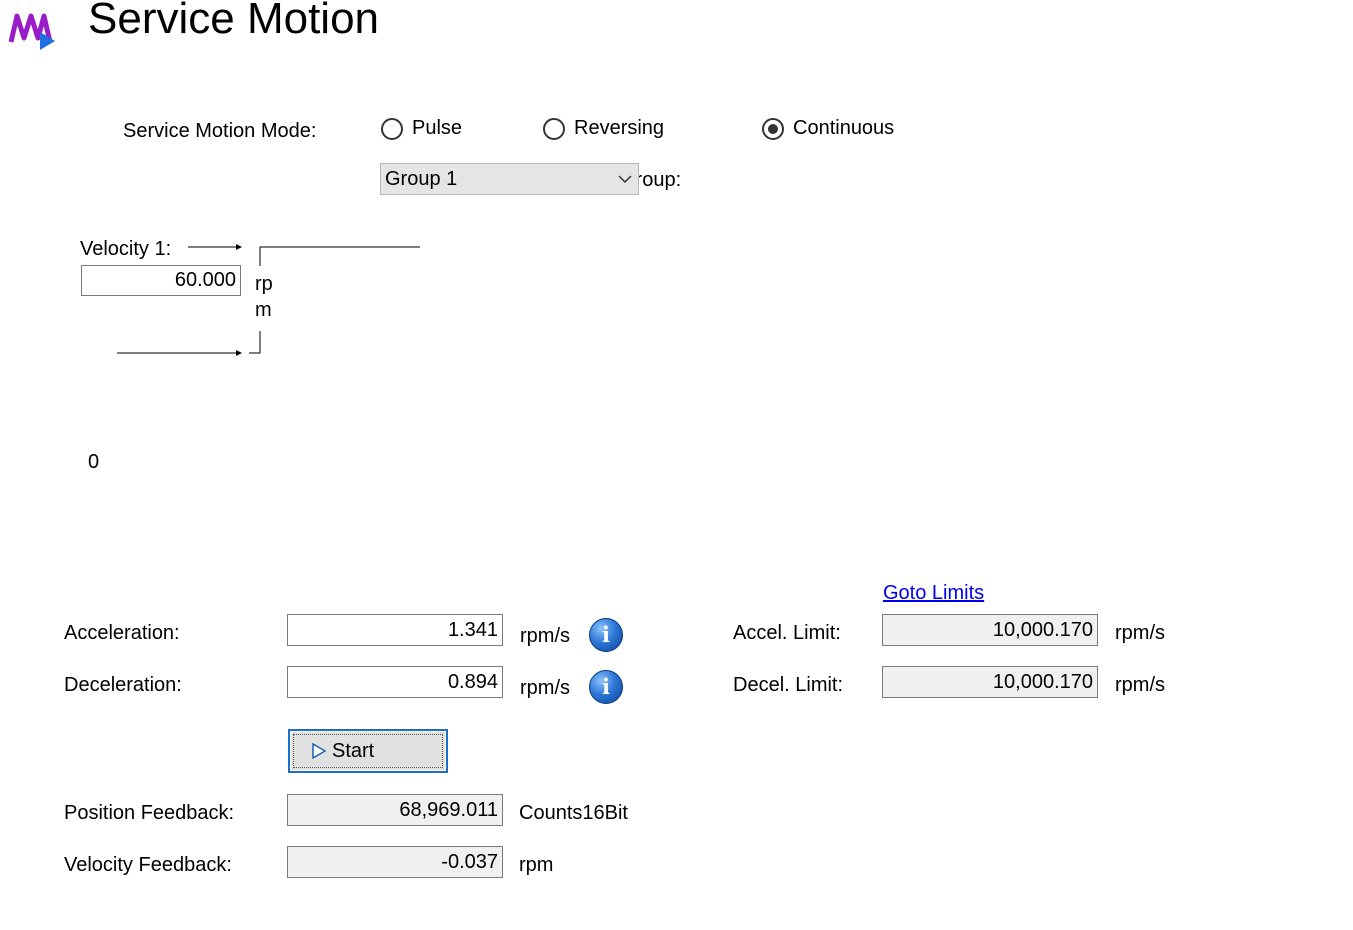  What do you see at coordinates (395, 630) in the screenshot?
I see `acceleration-input: 1.341` at bounding box center [395, 630].